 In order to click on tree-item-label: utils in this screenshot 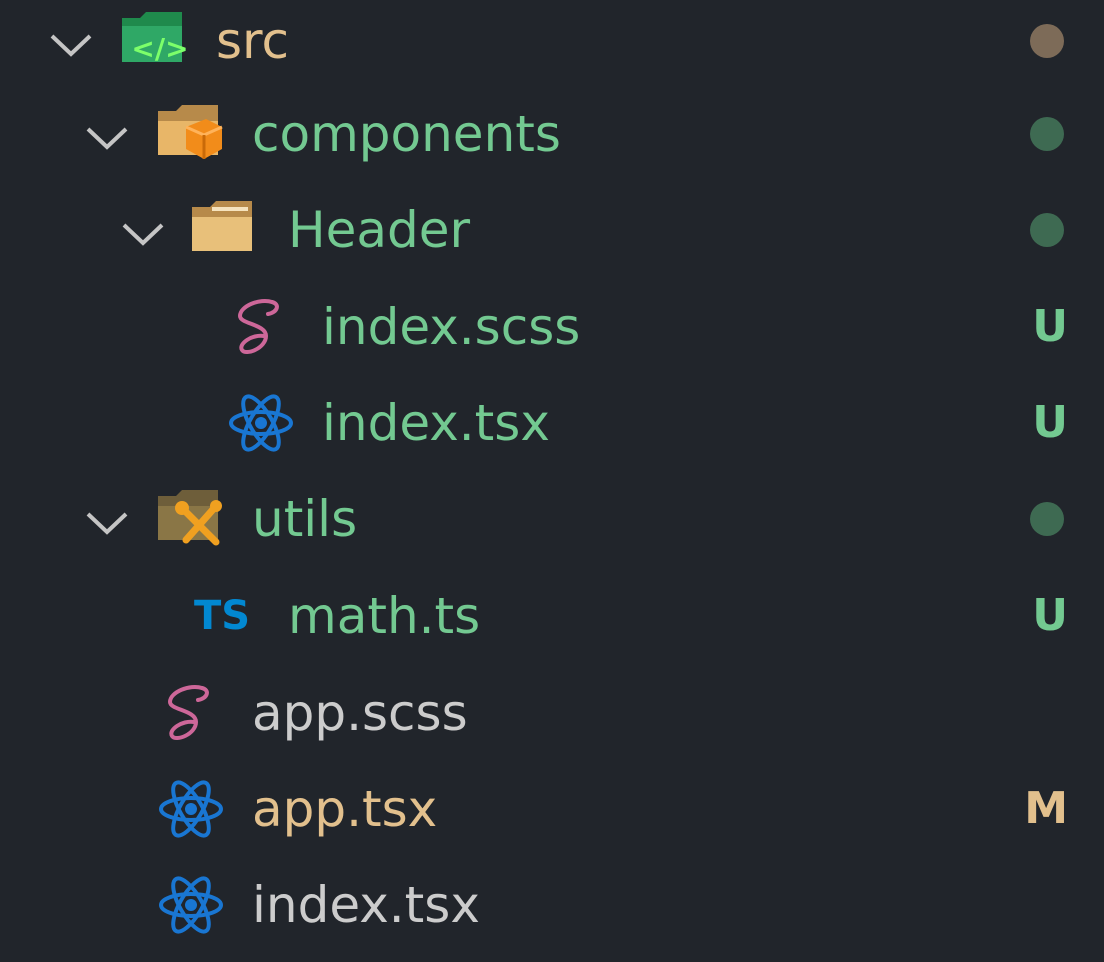, I will do `click(305, 519)`.